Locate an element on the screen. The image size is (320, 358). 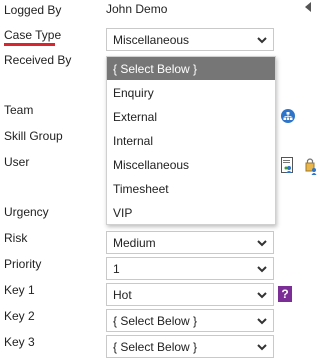
key3-label: Key 3 is located at coordinates (19, 342).